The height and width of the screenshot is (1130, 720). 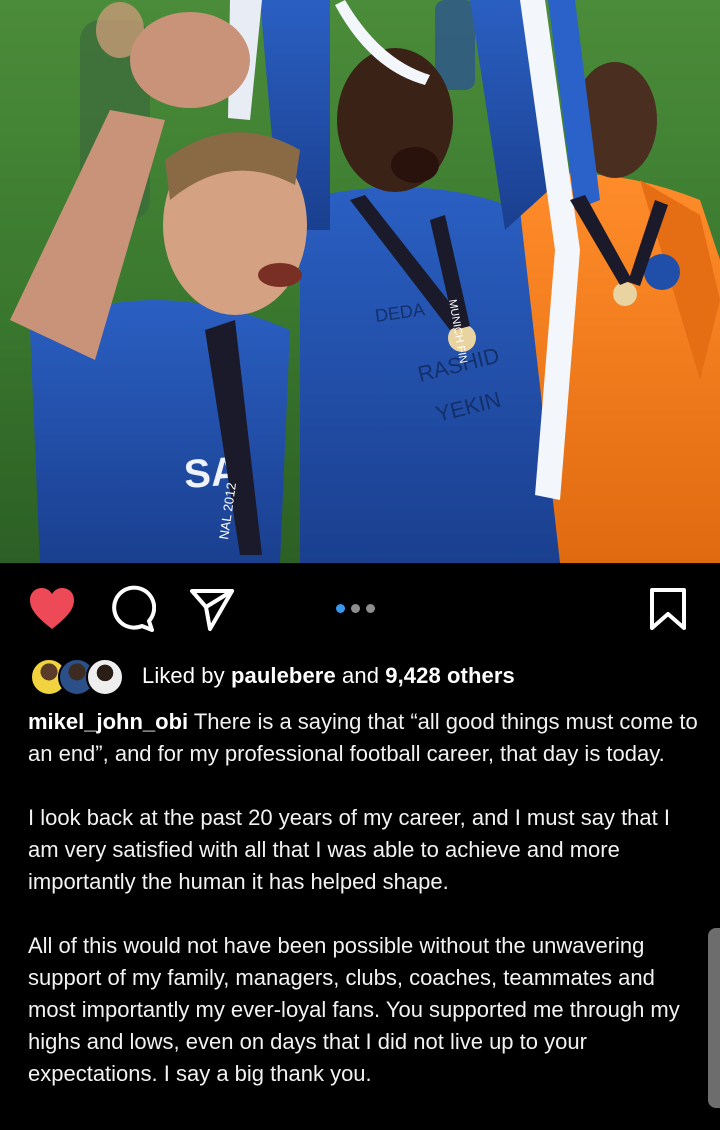 What do you see at coordinates (283, 675) in the screenshot?
I see `liker-username-link: paulebere` at bounding box center [283, 675].